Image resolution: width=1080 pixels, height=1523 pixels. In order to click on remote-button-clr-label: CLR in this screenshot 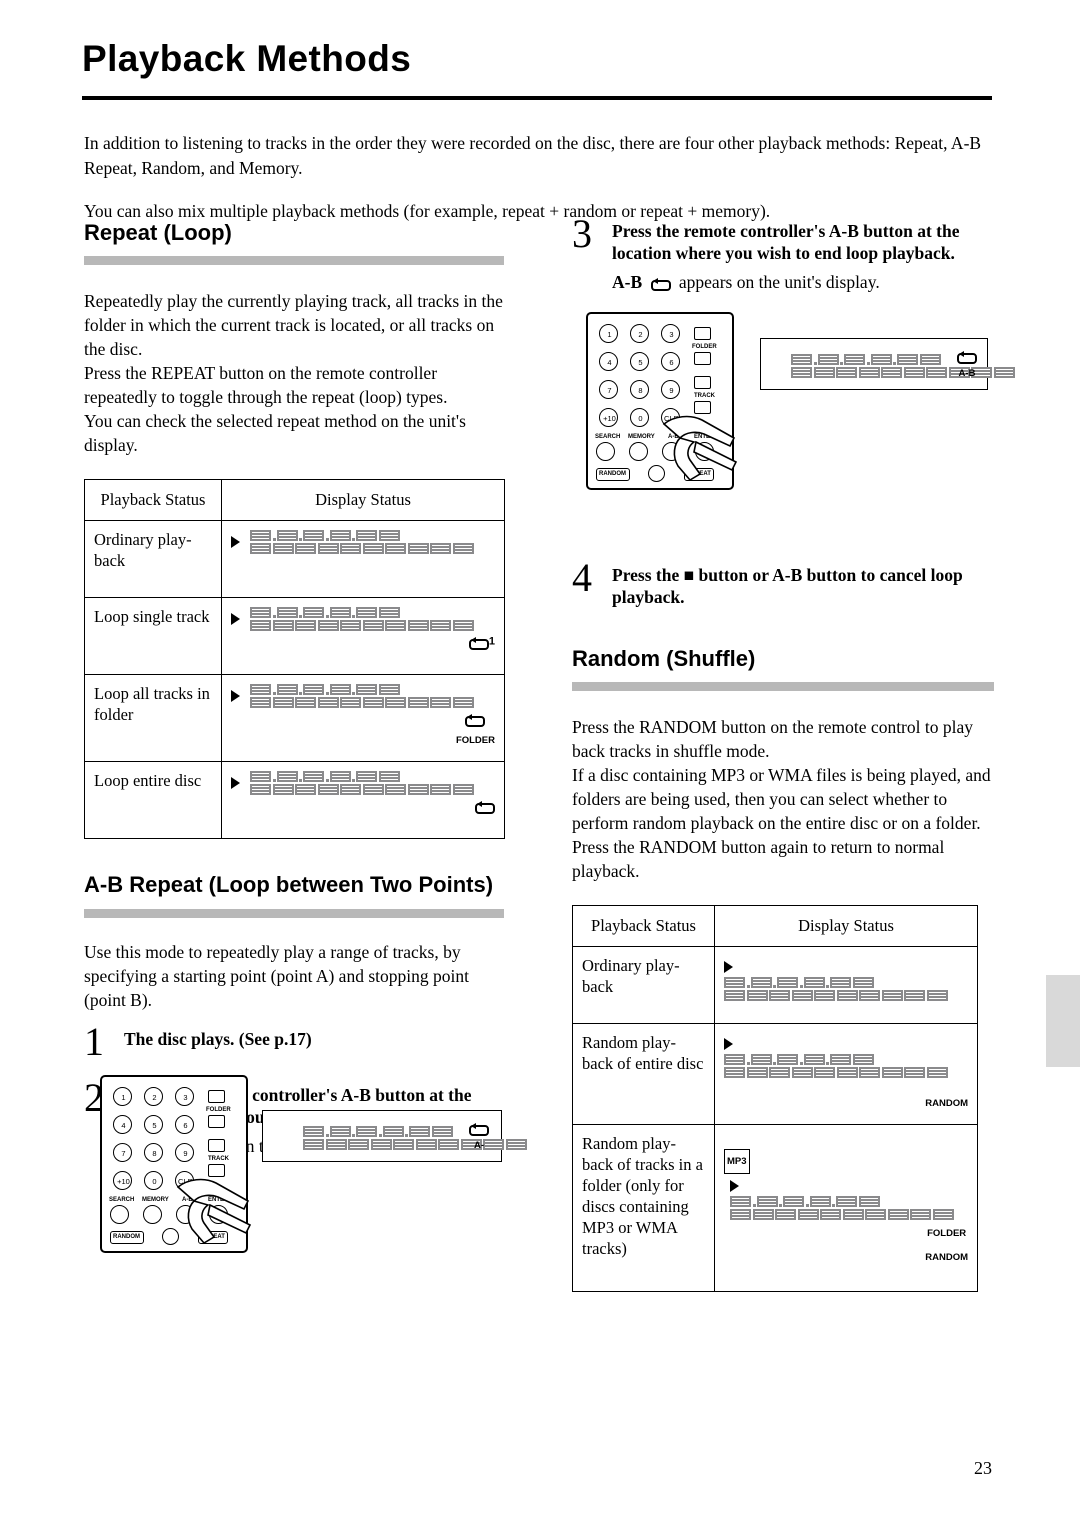, I will do `click(671, 418)`.